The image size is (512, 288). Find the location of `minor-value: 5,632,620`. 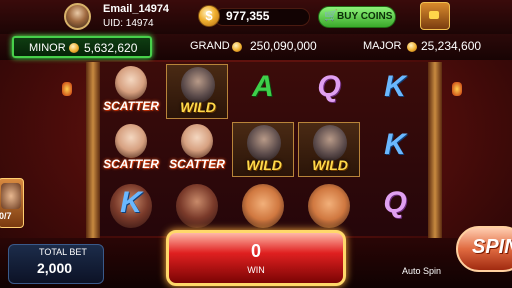

minor-value: 5,632,620 is located at coordinates (111, 48).